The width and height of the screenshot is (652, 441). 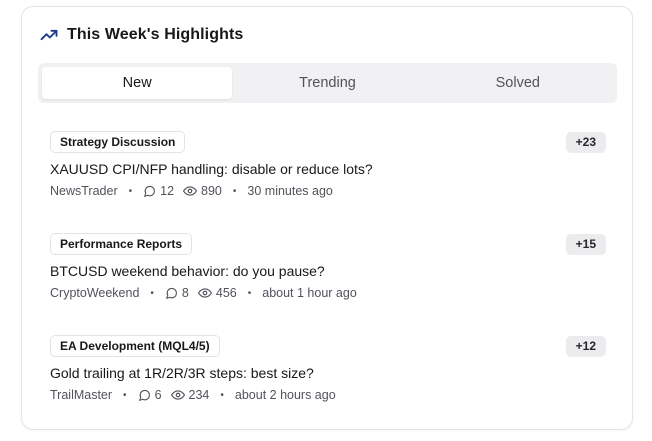 I want to click on tab-trending: Trending, so click(x=327, y=83).